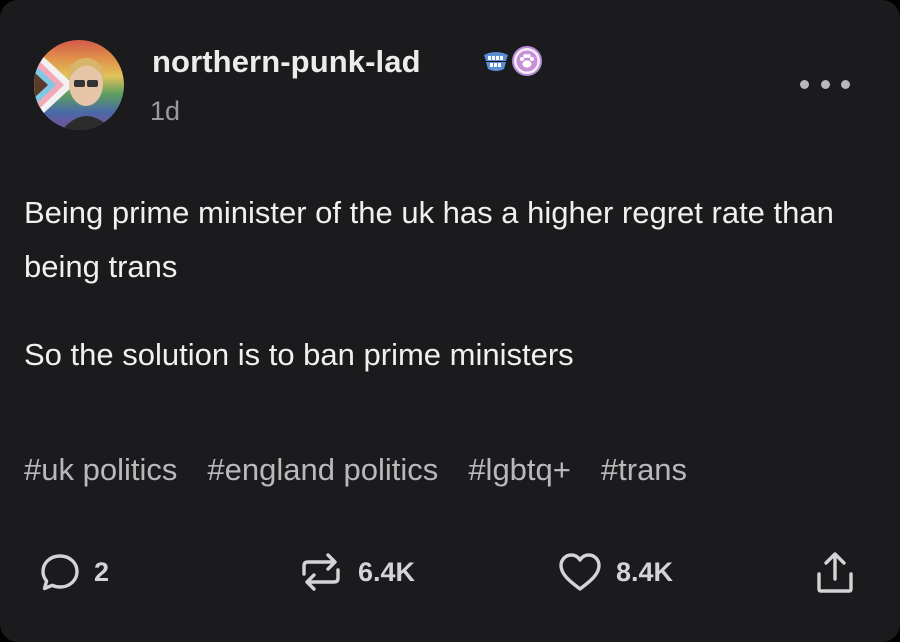  Describe the element at coordinates (496, 61) in the screenshot. I see `teeth-badge-icon` at that location.